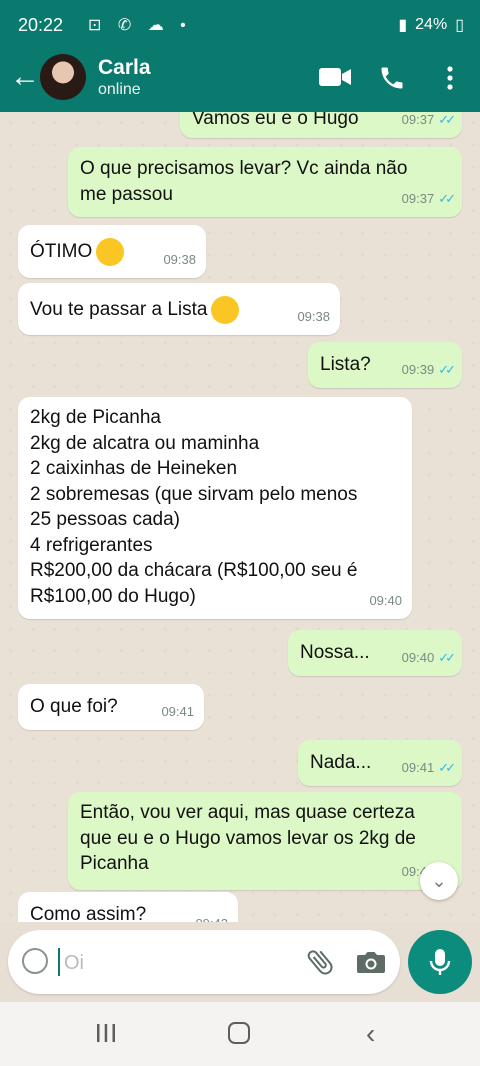  Describe the element at coordinates (385, 365) in the screenshot. I see `message-bubble: Lista? 09:39 ✓✓` at that location.